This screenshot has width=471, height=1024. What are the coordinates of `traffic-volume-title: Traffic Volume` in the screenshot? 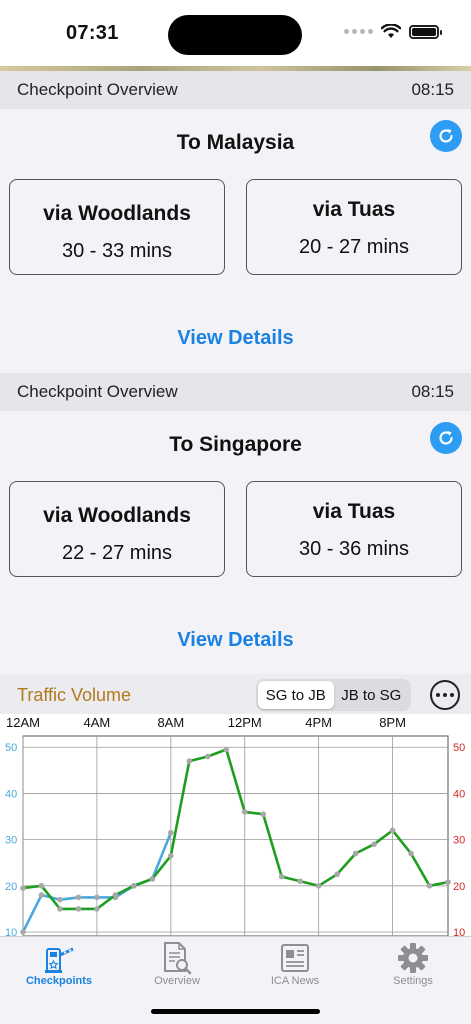 It's located at (74, 695).